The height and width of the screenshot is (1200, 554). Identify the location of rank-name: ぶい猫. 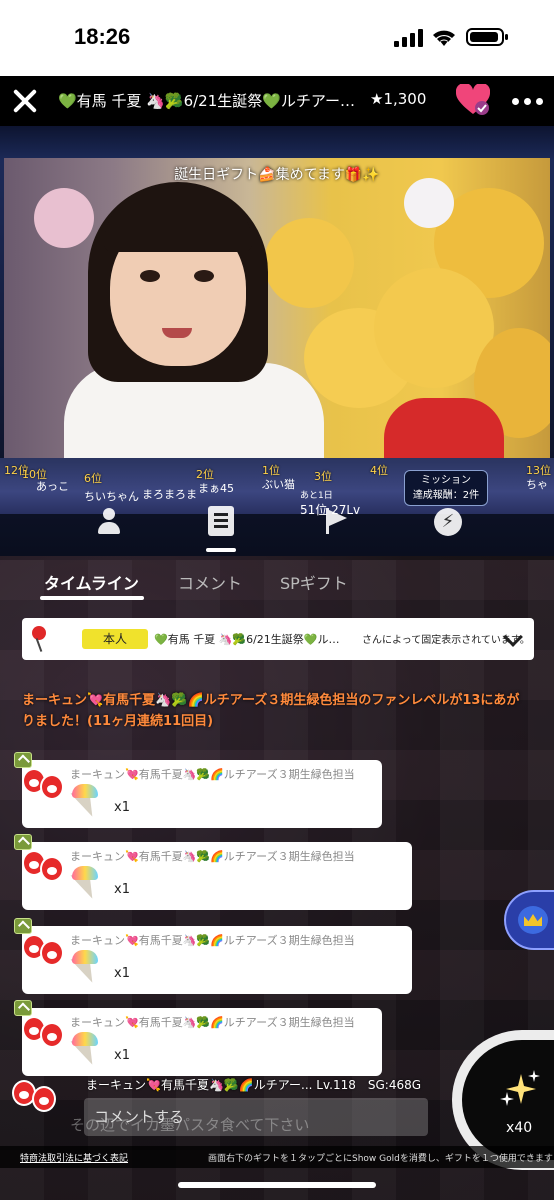
(278, 484).